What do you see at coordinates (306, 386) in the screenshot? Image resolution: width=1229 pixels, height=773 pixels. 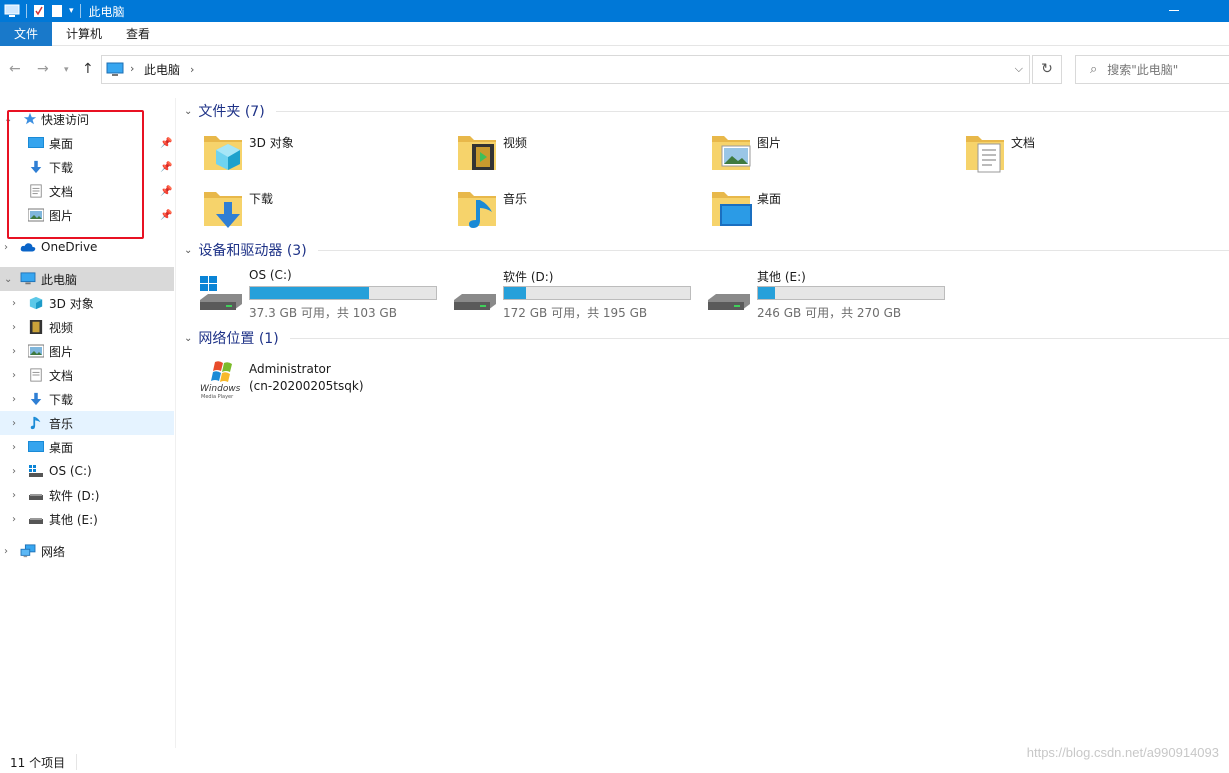 I see `network-location-host: (cn-20200205tsqk)` at bounding box center [306, 386].